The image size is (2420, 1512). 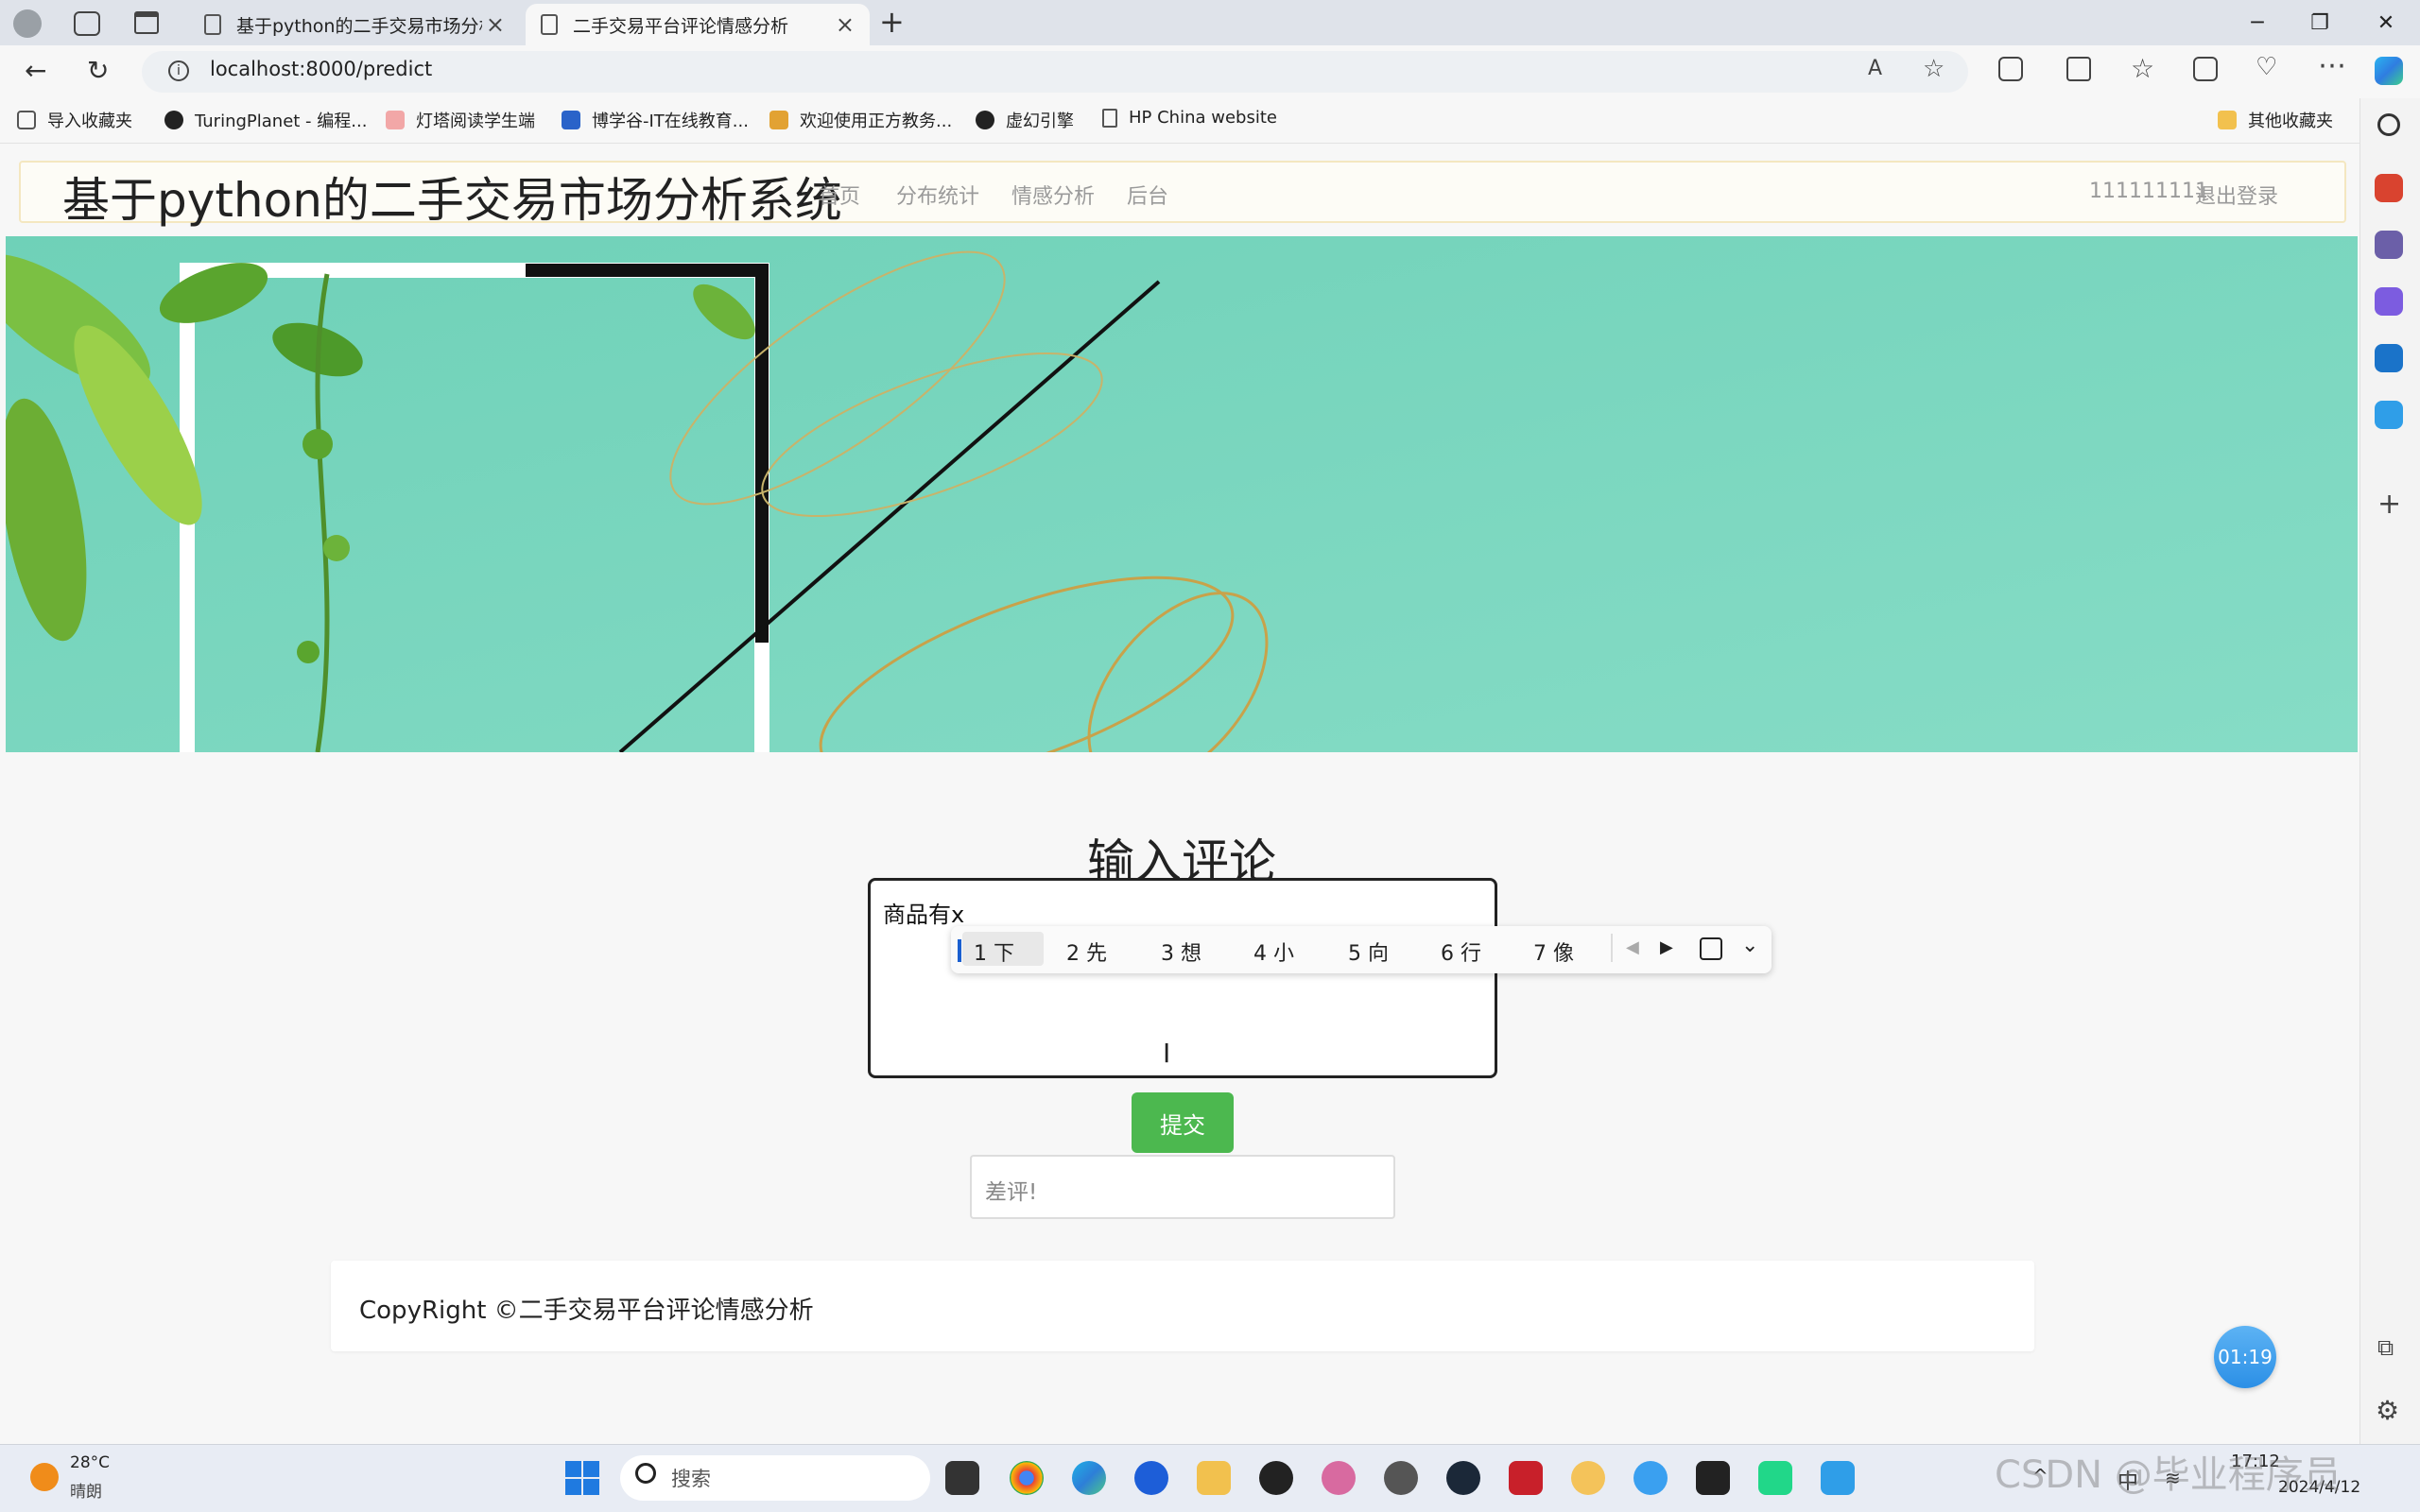 What do you see at coordinates (1461, 951) in the screenshot?
I see `ime-candidate: 6 行` at bounding box center [1461, 951].